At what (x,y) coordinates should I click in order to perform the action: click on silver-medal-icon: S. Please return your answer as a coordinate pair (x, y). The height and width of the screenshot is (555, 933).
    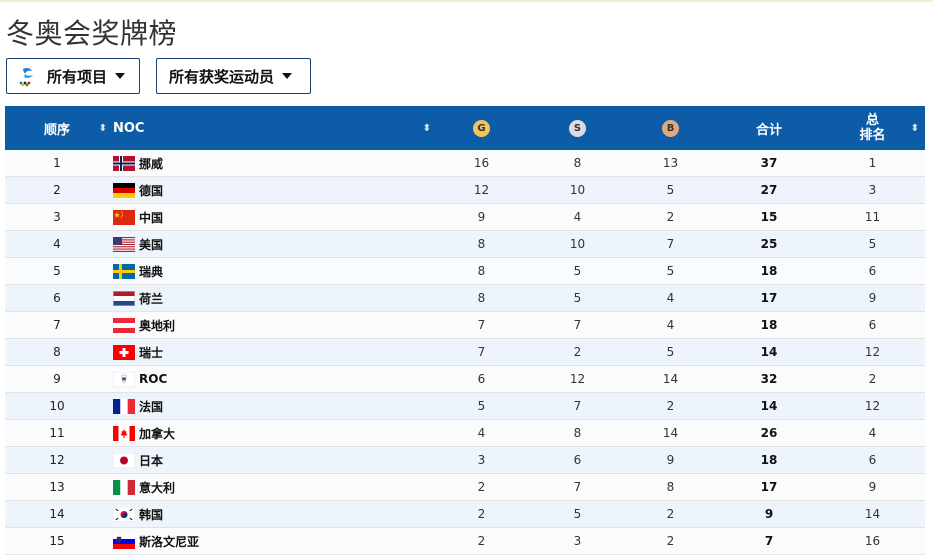
    Looking at the image, I should click on (577, 128).